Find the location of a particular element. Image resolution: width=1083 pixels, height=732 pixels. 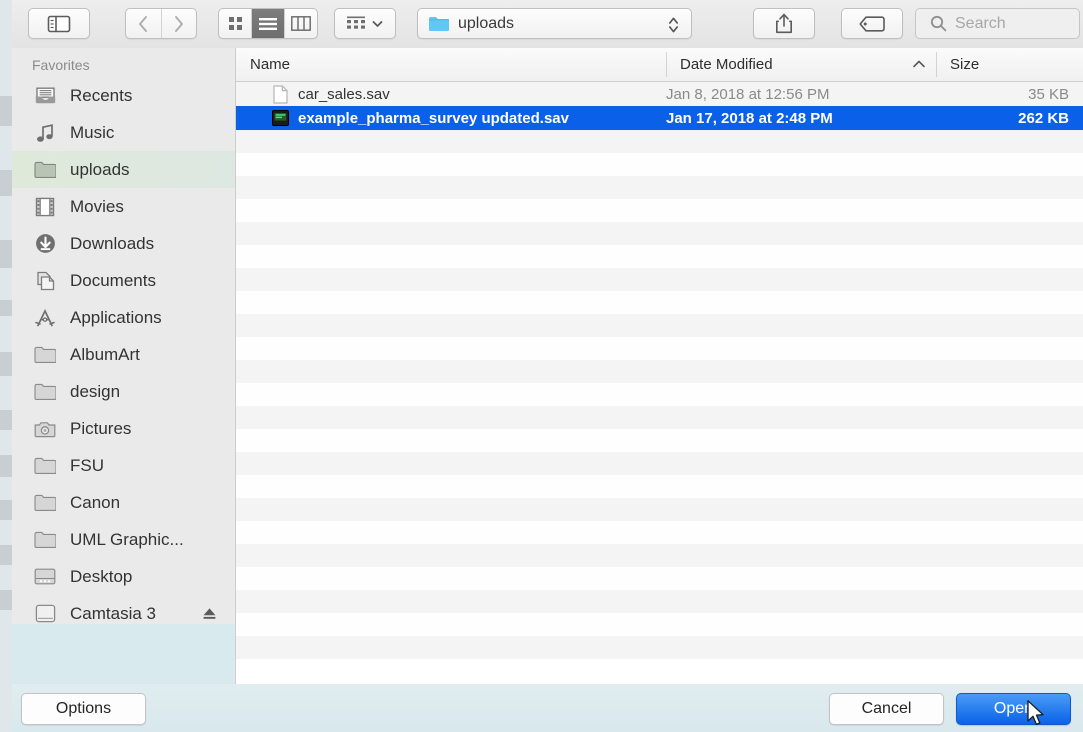

back-button is located at coordinates (144, 23).